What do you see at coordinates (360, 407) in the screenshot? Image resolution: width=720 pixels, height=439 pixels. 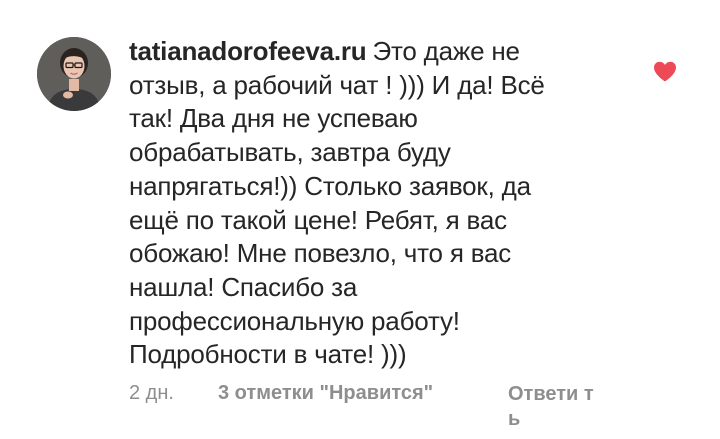 I see `comment-meta: 2 дн. 3 отметки "Нравится" Ответи ть` at bounding box center [360, 407].